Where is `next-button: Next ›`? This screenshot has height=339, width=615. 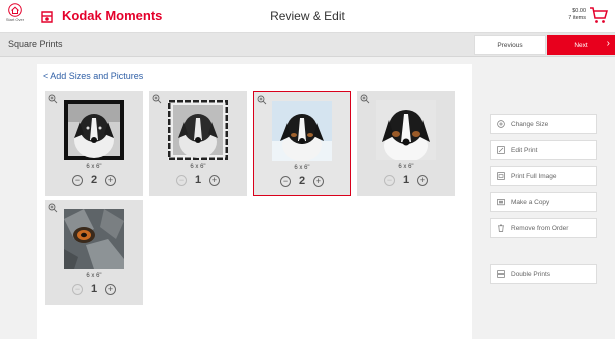 next-button: Next › is located at coordinates (581, 45).